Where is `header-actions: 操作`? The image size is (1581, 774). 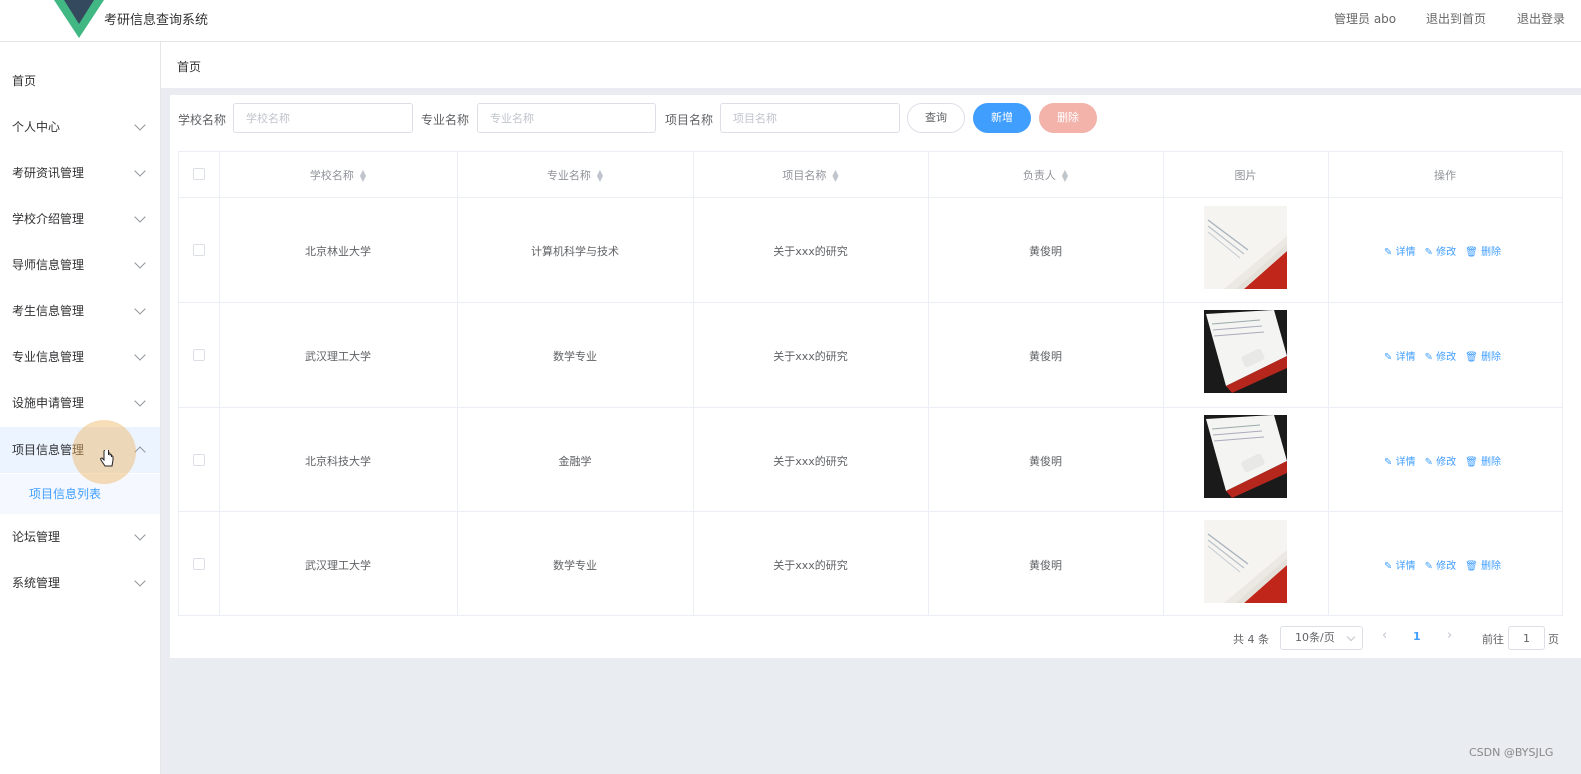
header-actions: 操作 is located at coordinates (1445, 175).